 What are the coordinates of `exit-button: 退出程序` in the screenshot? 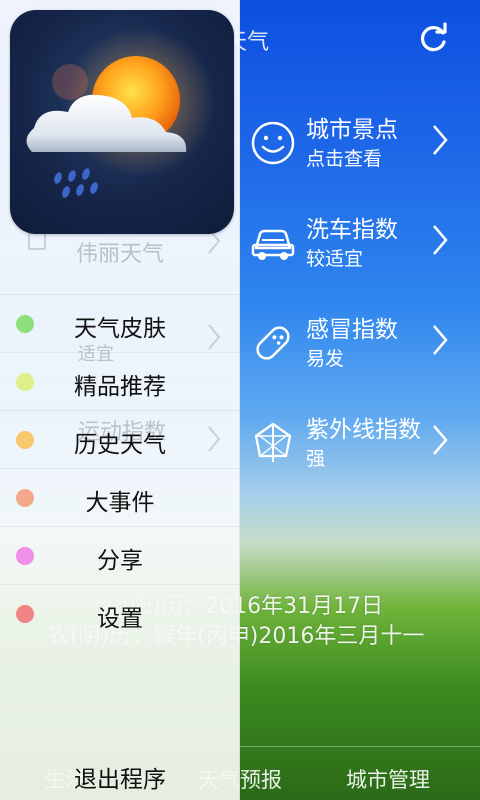 It's located at (120, 777).